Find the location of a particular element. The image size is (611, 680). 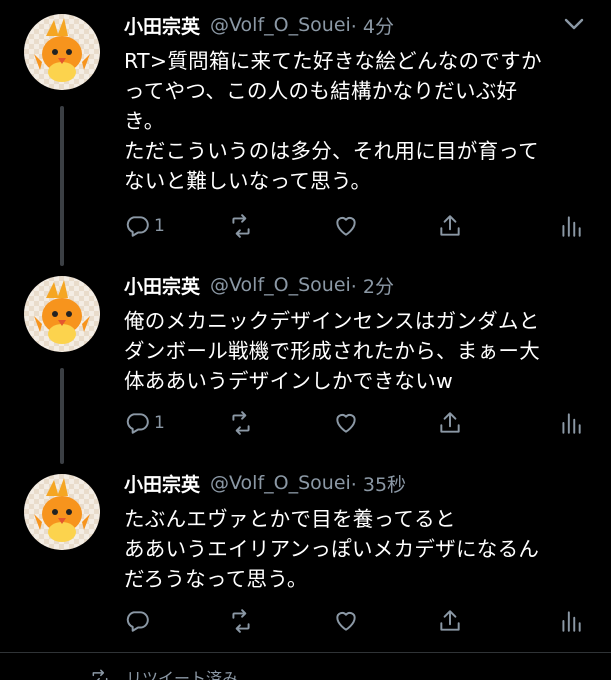

avatar is located at coordinates (62, 512).